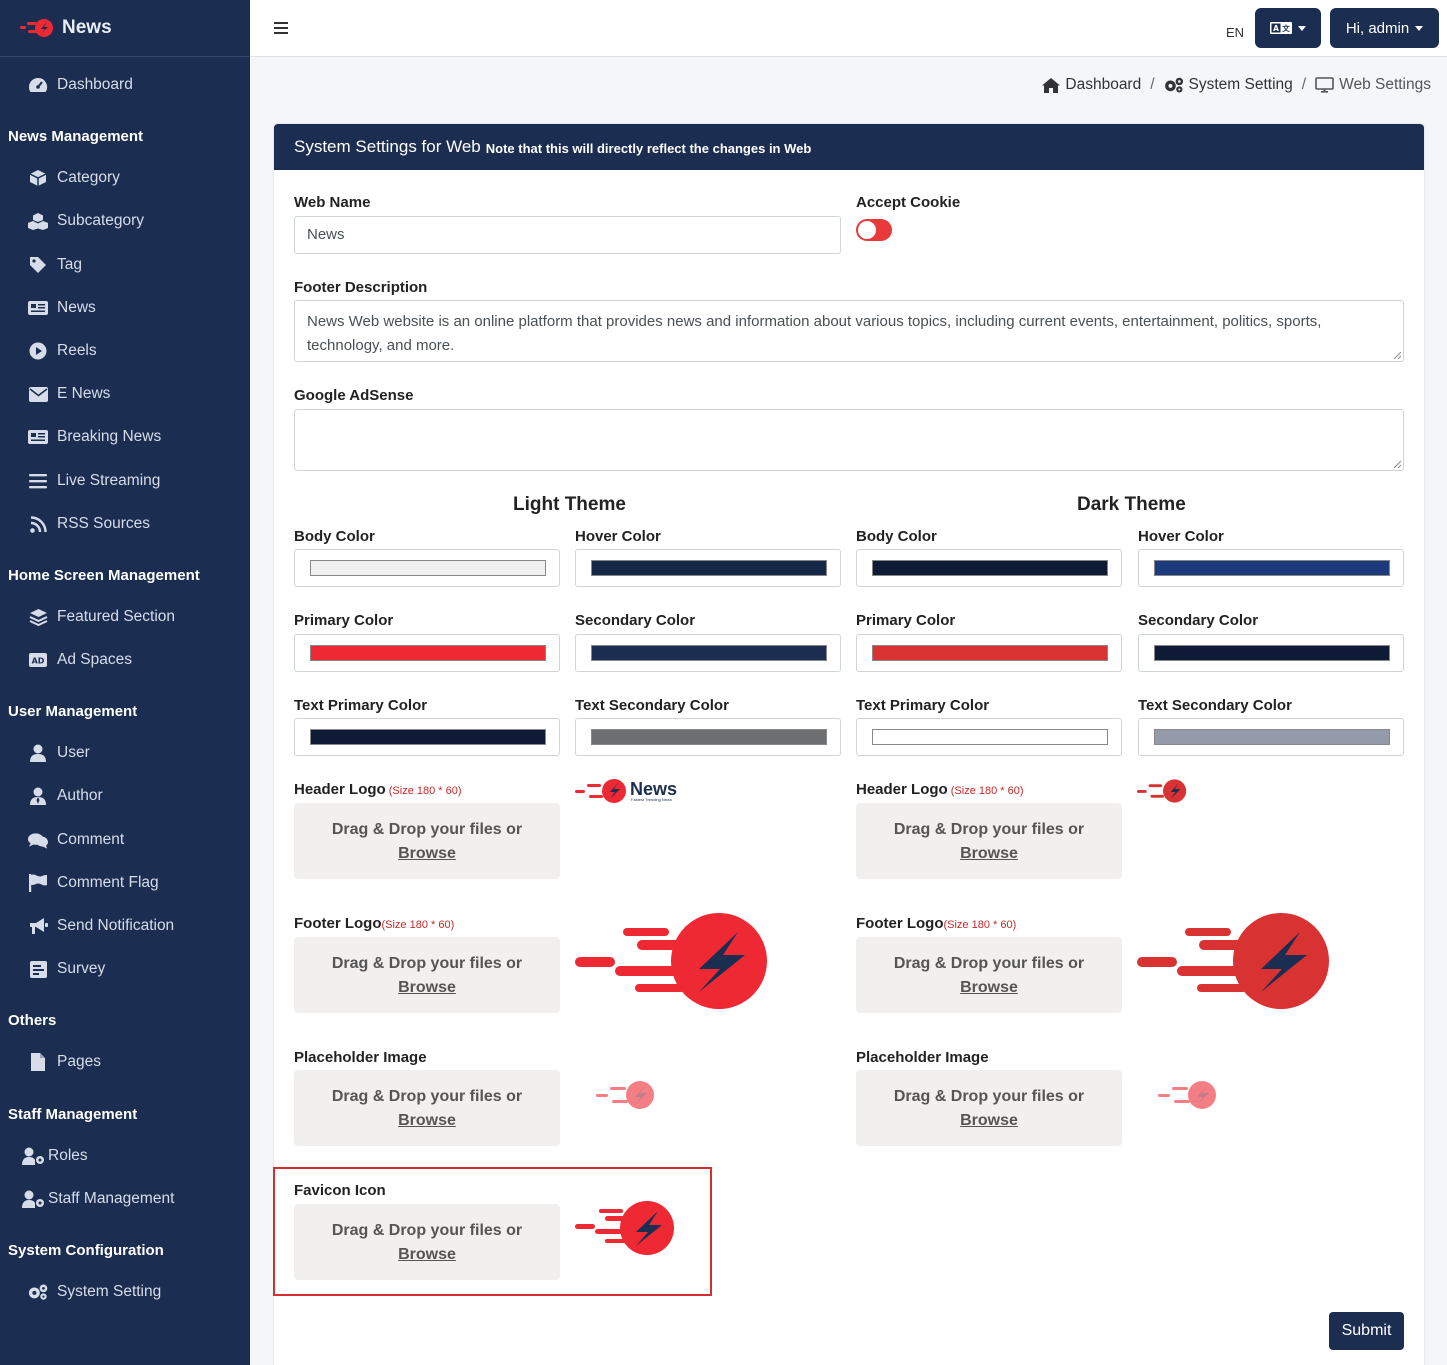 Image resolution: width=1447 pixels, height=1365 pixels. What do you see at coordinates (849, 440) in the screenshot?
I see `google-adsense-textarea` at bounding box center [849, 440].